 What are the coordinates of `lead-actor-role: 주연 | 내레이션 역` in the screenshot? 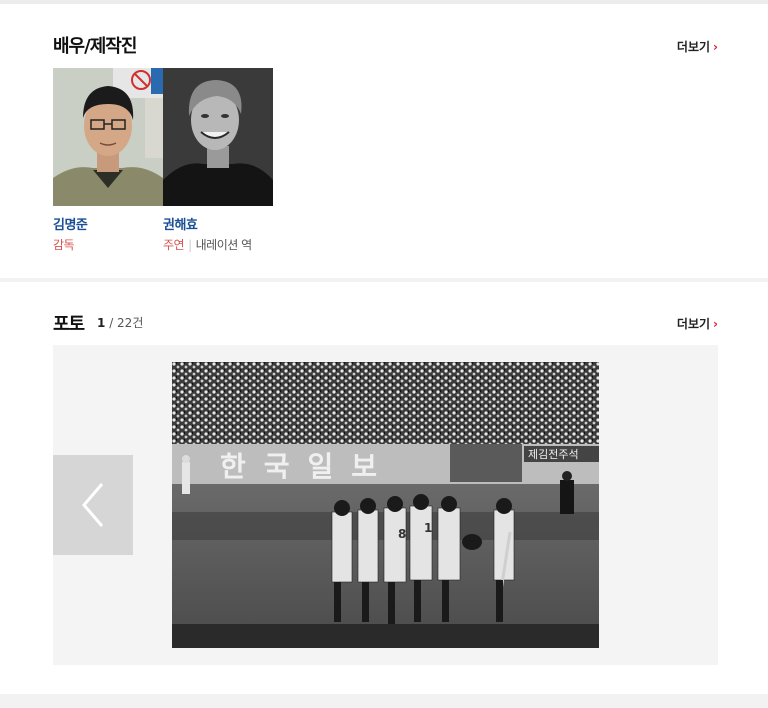 It's located at (218, 244).